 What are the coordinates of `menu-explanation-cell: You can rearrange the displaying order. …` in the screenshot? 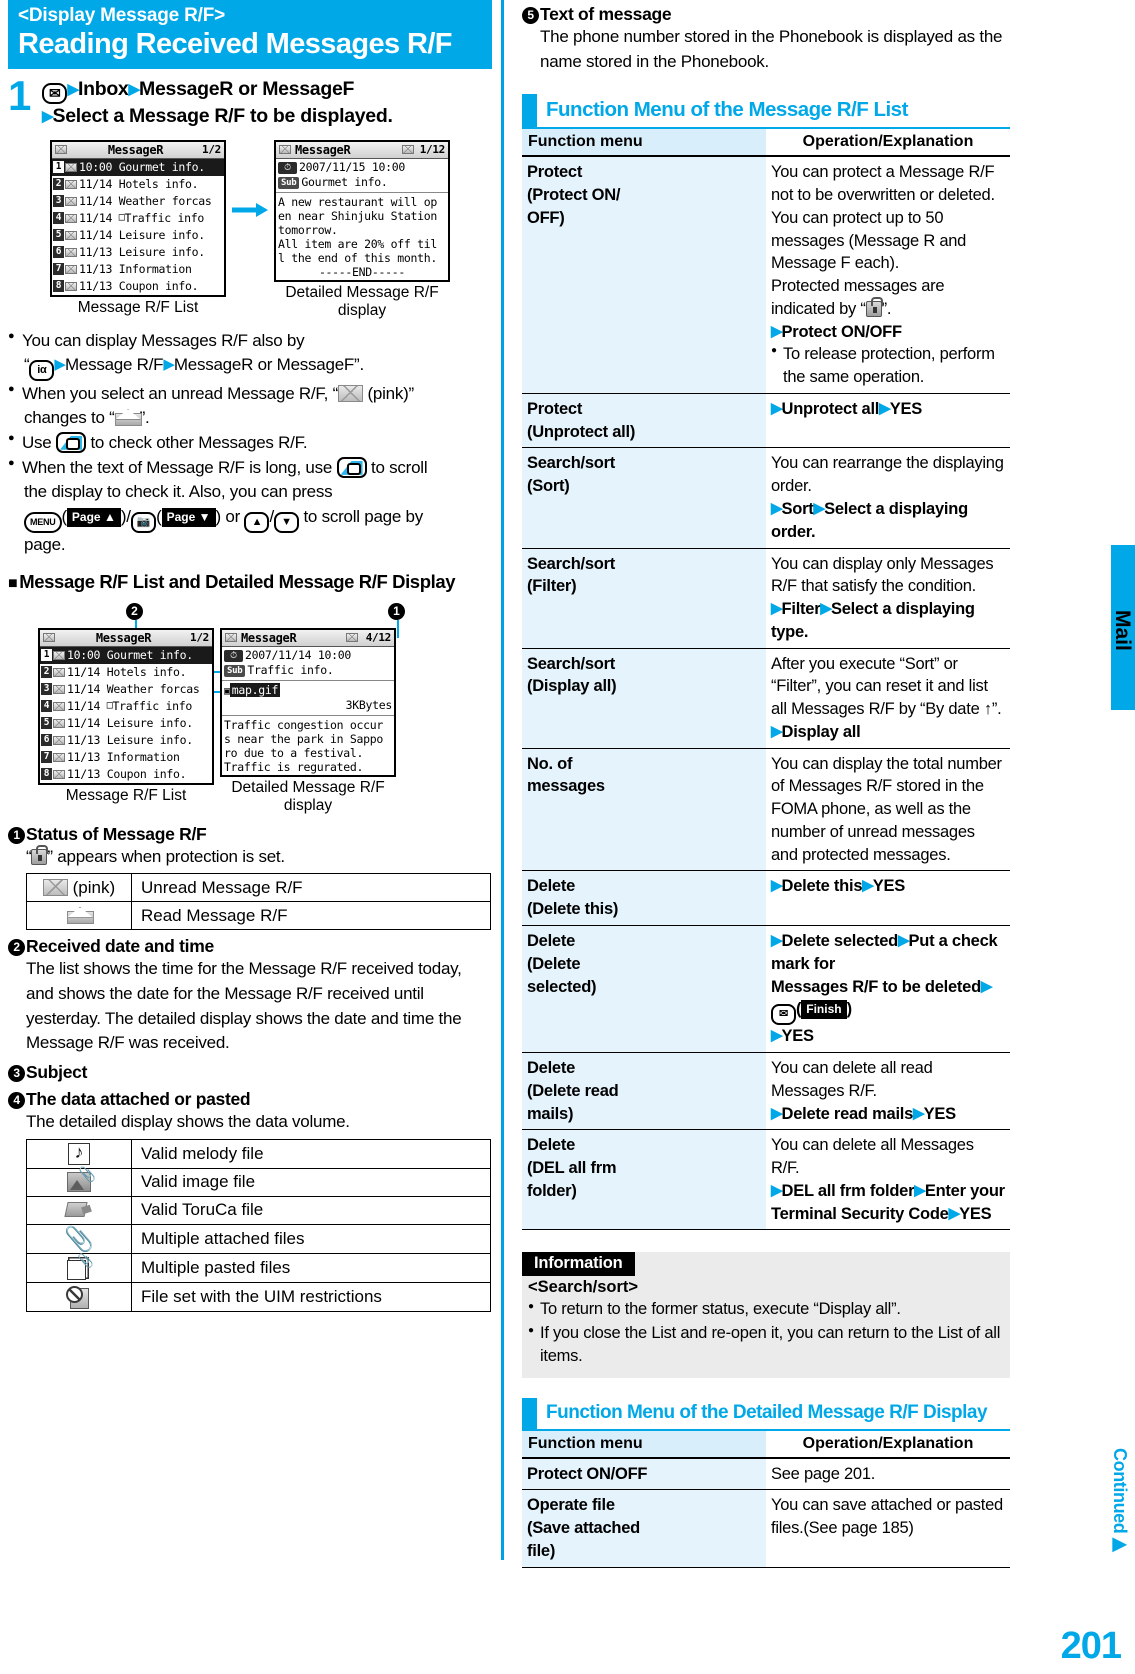 It's located at (888, 498).